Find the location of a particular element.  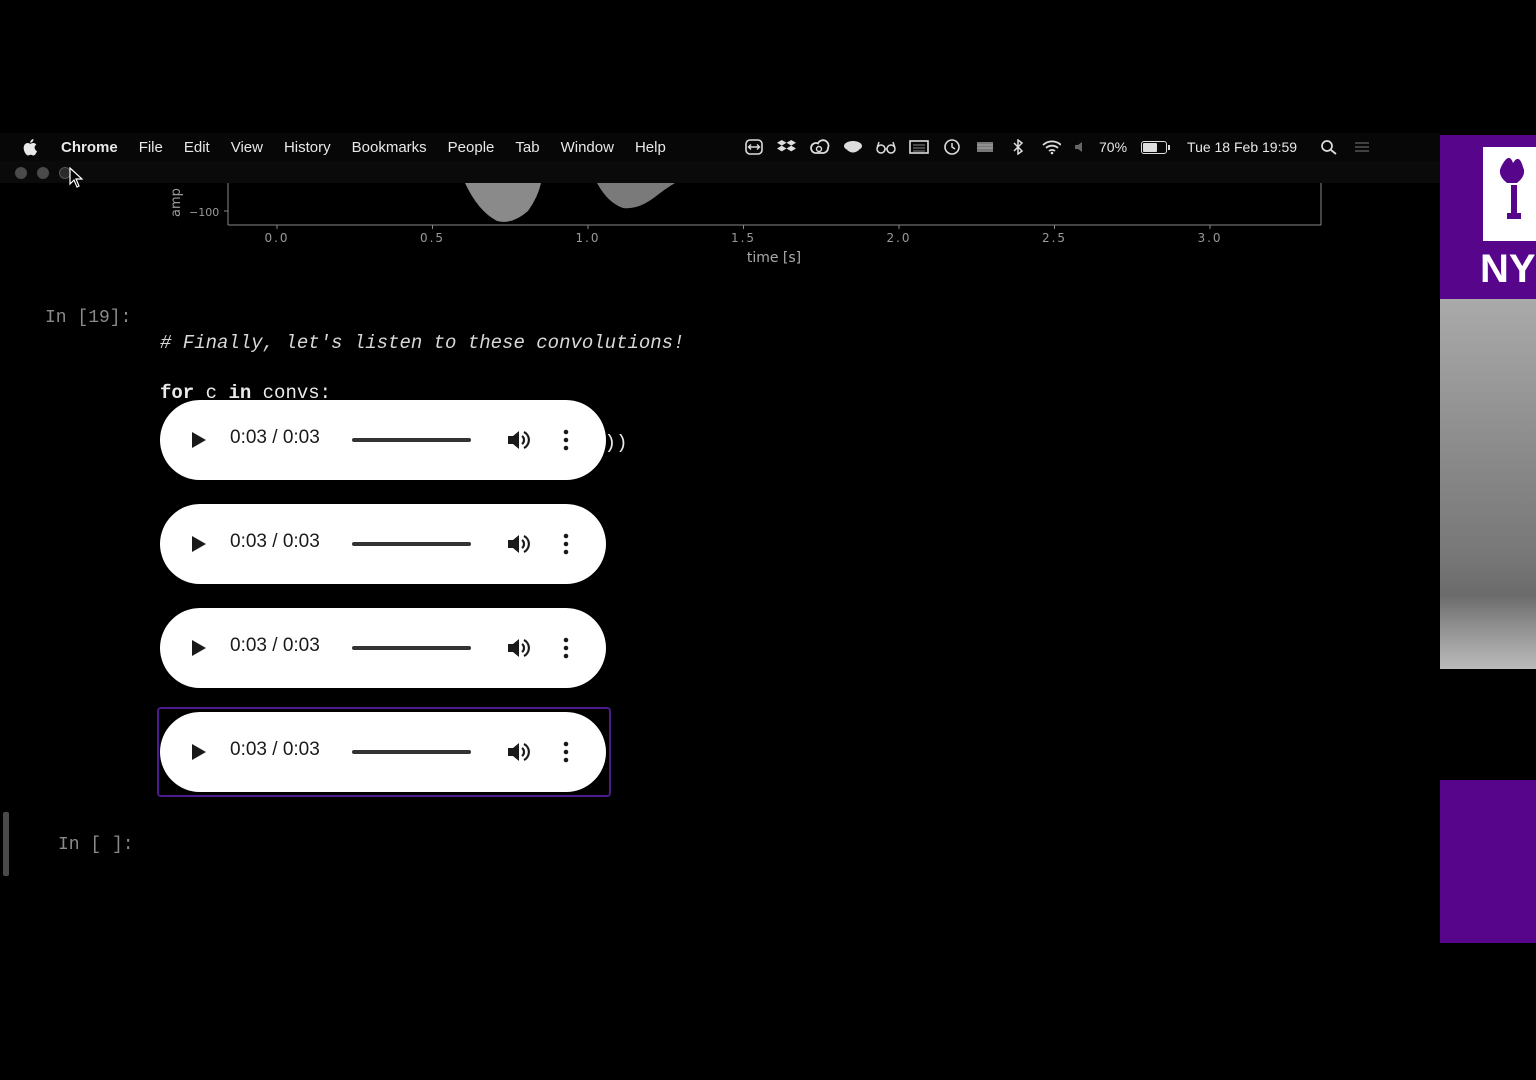

presenter-video-strip: NY is located at coordinates (1488, 539).